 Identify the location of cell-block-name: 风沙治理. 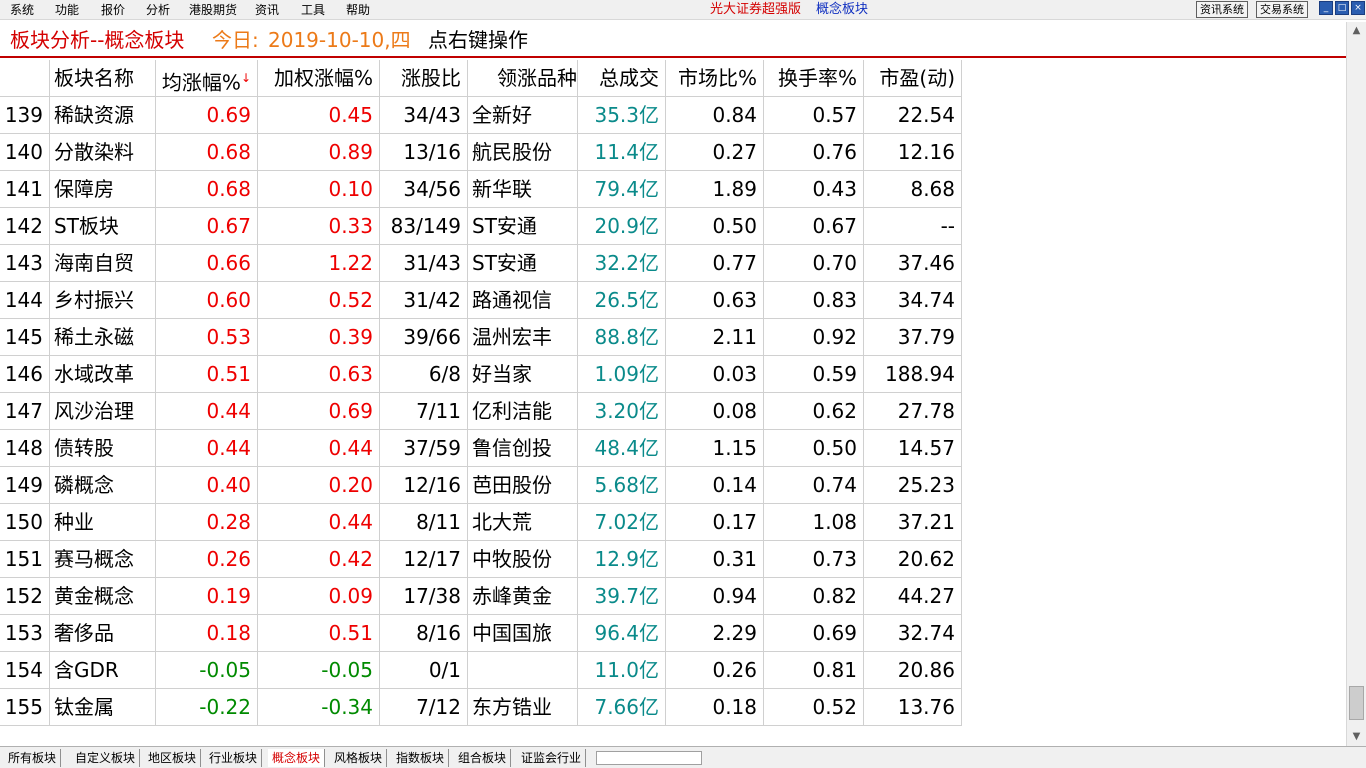
(103, 411).